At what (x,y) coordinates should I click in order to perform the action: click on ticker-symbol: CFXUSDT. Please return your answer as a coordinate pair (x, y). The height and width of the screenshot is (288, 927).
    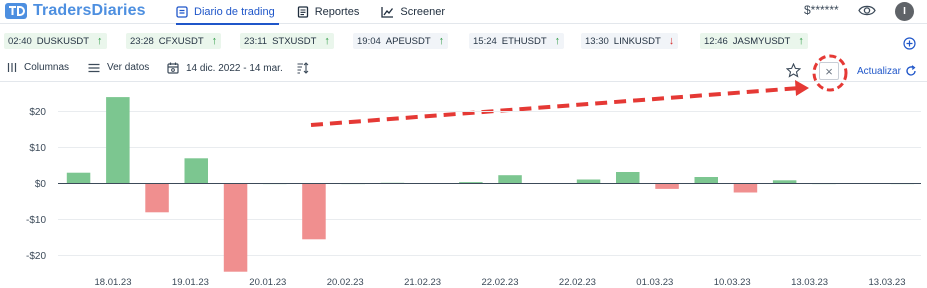
    Looking at the image, I should click on (181, 41).